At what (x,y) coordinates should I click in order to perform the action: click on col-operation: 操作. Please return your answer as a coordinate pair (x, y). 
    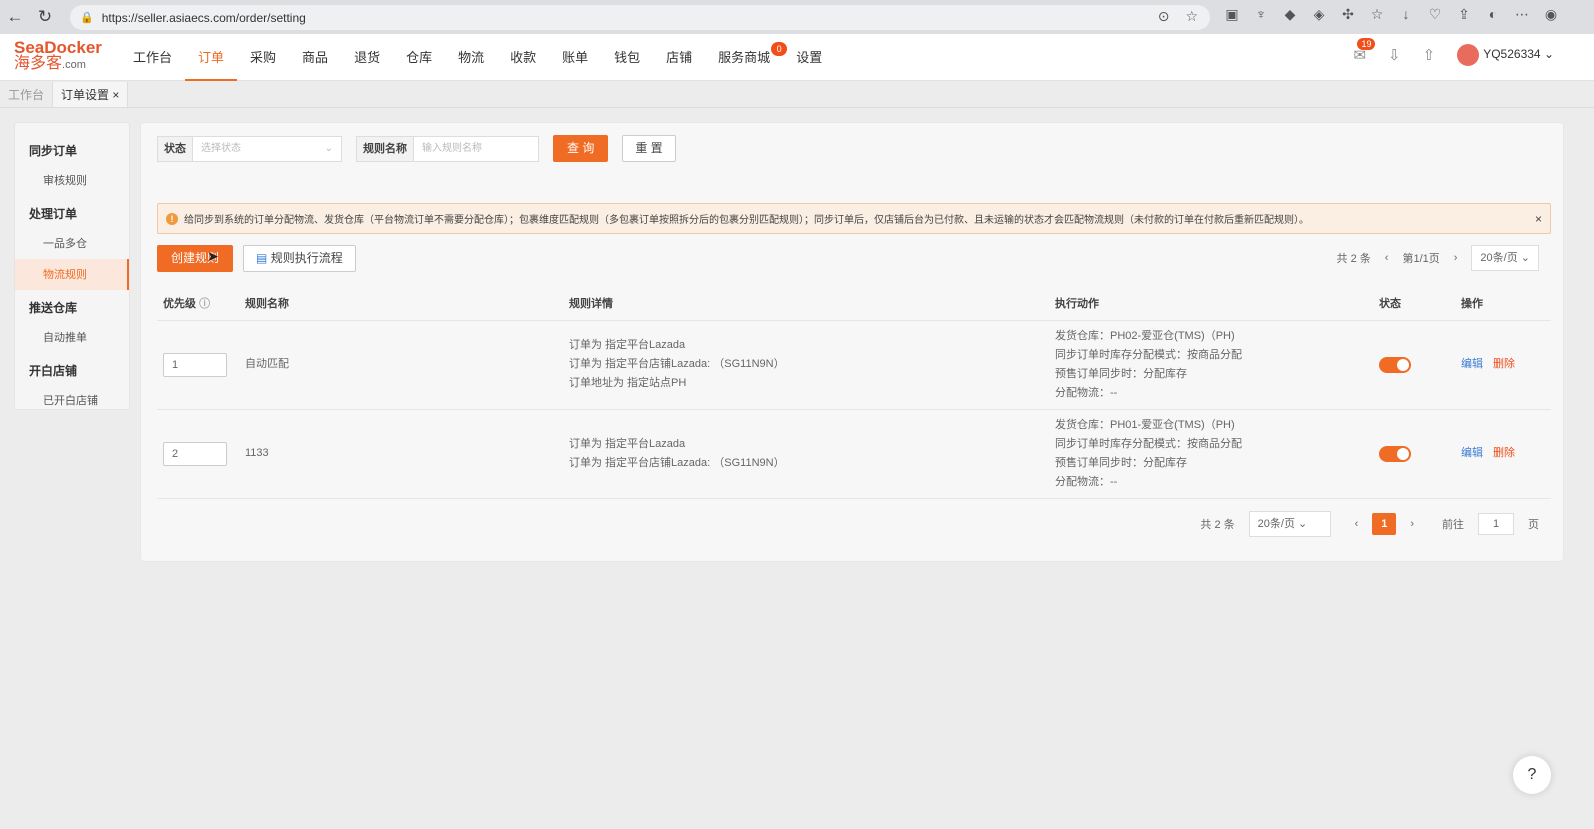
    Looking at the image, I should click on (1503, 304).